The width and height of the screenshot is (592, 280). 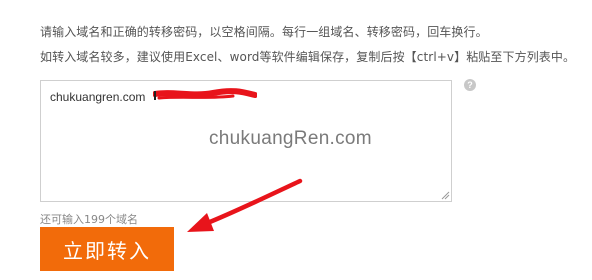 What do you see at coordinates (107, 249) in the screenshot?
I see `transfer-now-button: 立即转入` at bounding box center [107, 249].